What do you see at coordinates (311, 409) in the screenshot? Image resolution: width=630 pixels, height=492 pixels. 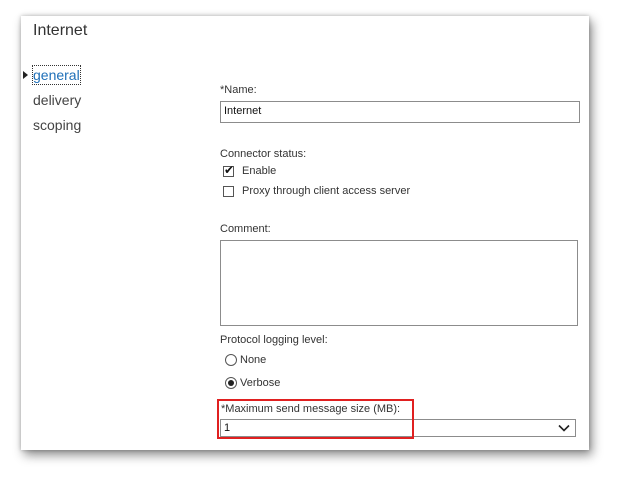 I see `max-size-label: *Maximum send message size (MB):` at bounding box center [311, 409].